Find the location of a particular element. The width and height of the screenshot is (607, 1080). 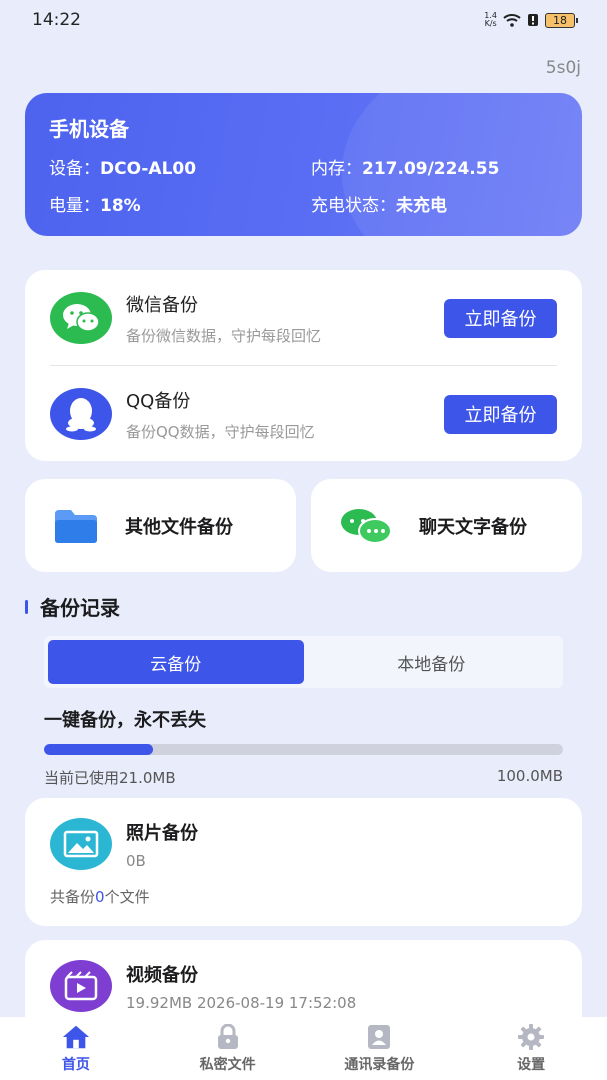

video-backup-info: 19.92MB 2026-08-19 17:52:08 is located at coordinates (241, 1003).